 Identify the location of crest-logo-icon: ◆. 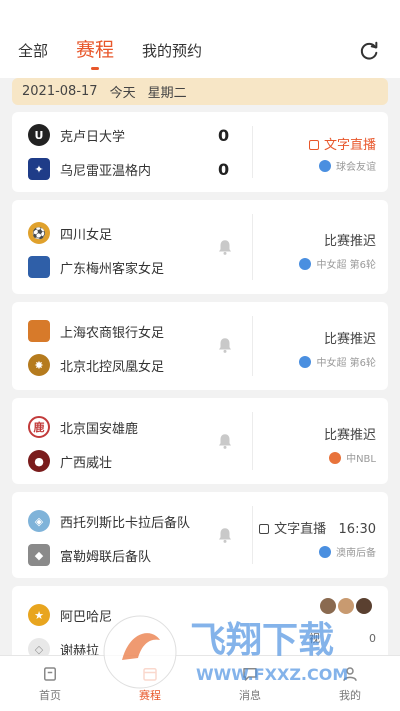
(39, 555).